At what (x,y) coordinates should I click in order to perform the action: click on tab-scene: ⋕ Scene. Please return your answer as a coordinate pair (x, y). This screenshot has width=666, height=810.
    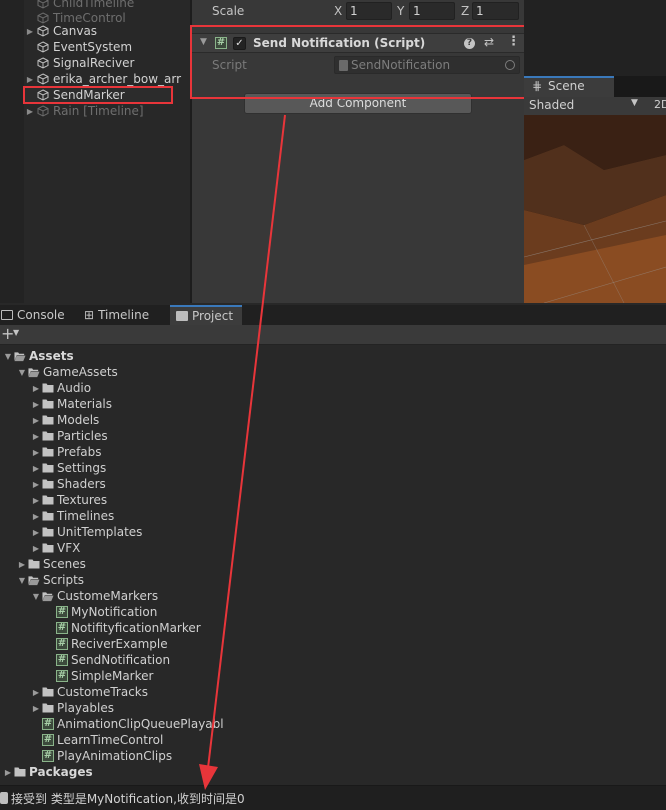
    Looking at the image, I should click on (569, 86).